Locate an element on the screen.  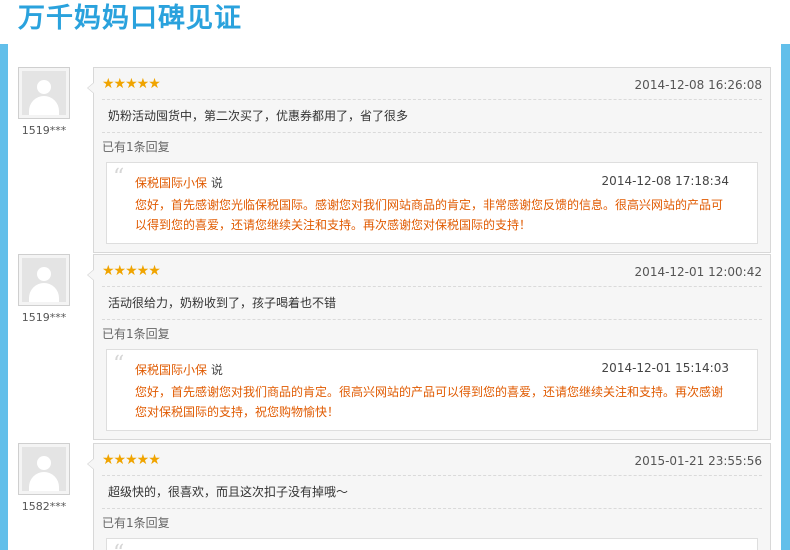
reviewer-name: 1582*** is located at coordinates (44, 506).